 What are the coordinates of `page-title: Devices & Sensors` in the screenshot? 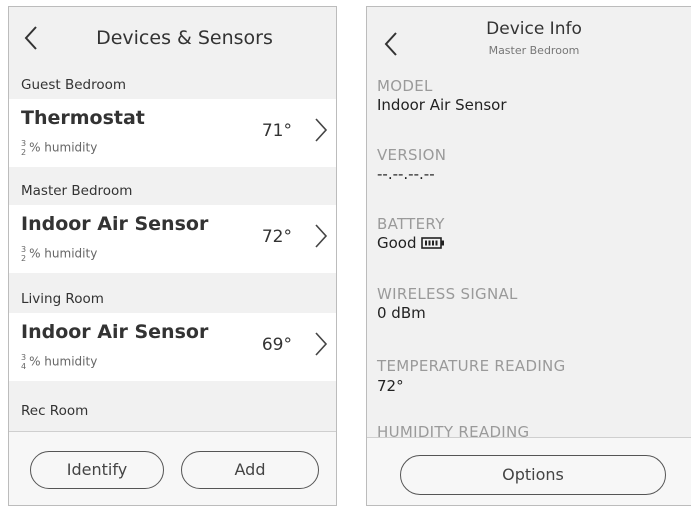 It's located at (184, 38).